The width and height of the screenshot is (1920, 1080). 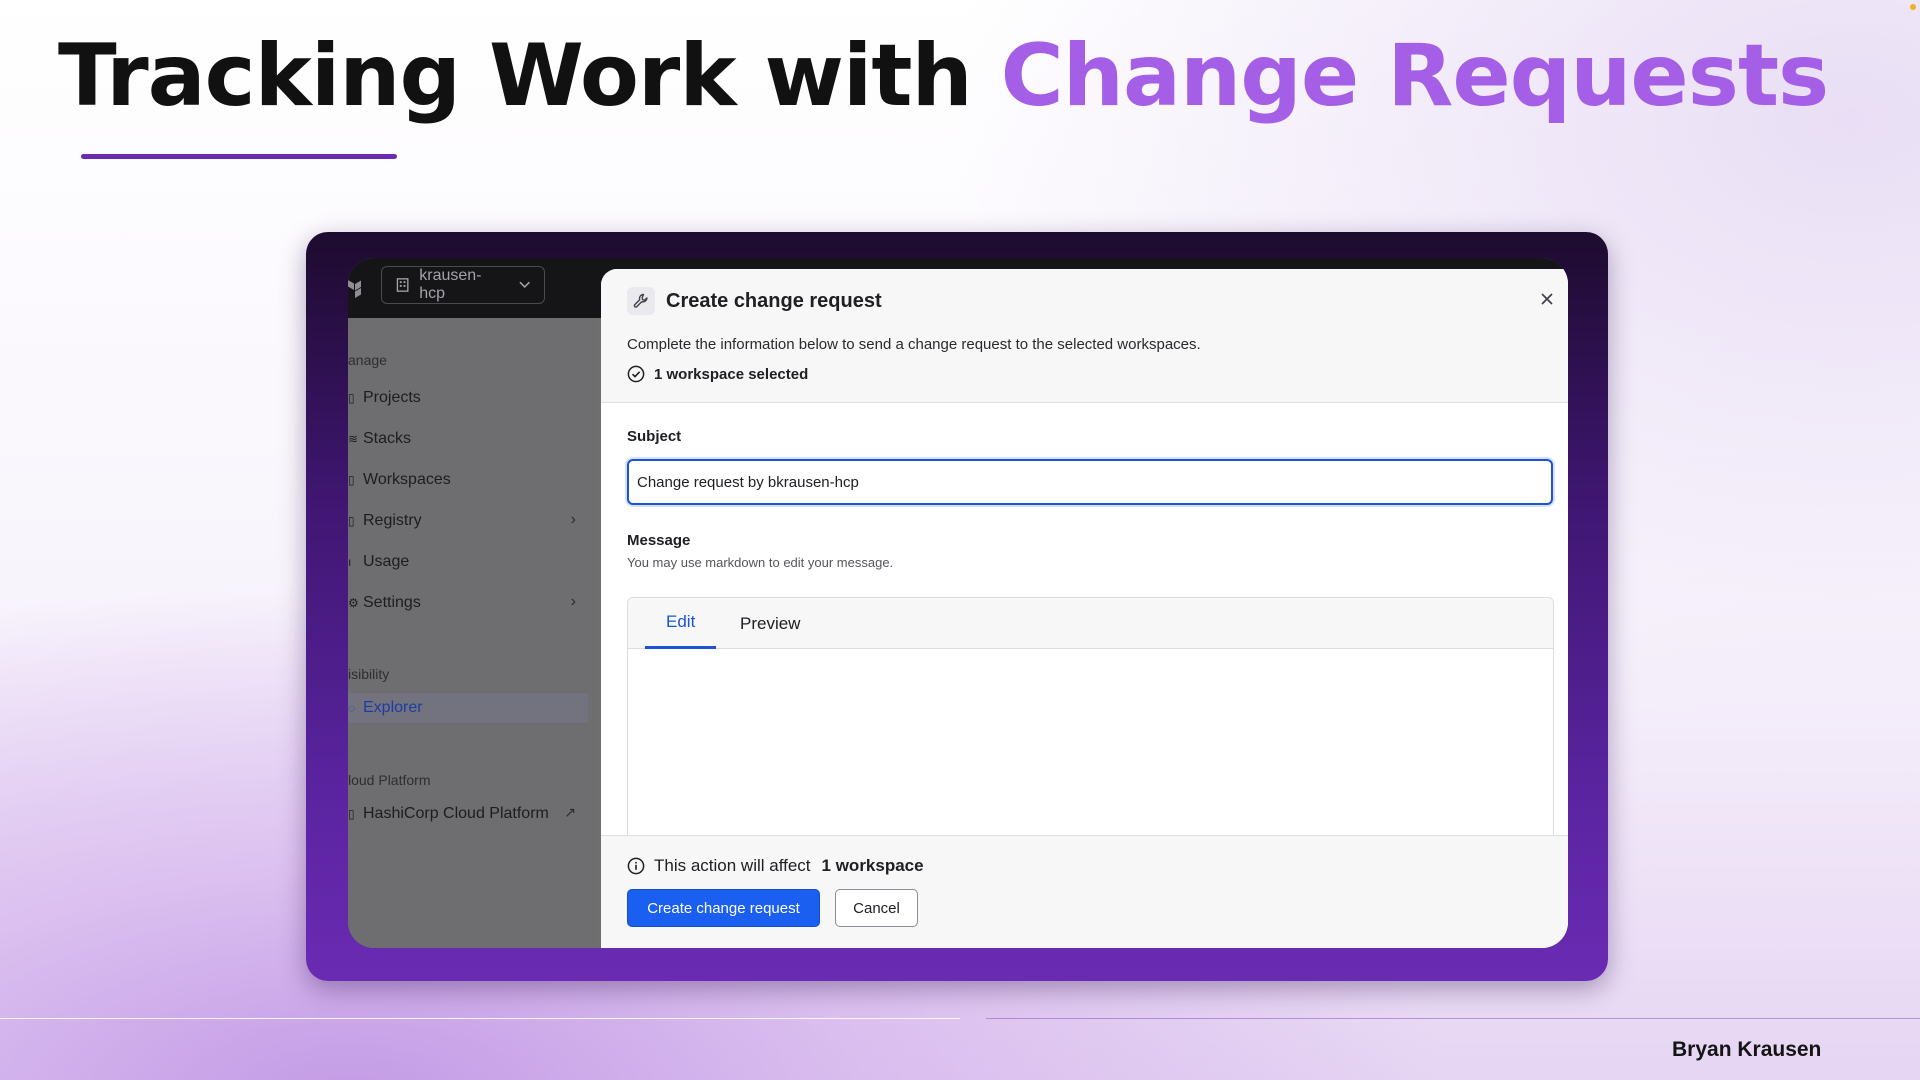 What do you see at coordinates (1913, 7) in the screenshot?
I see `corner-dot` at bounding box center [1913, 7].